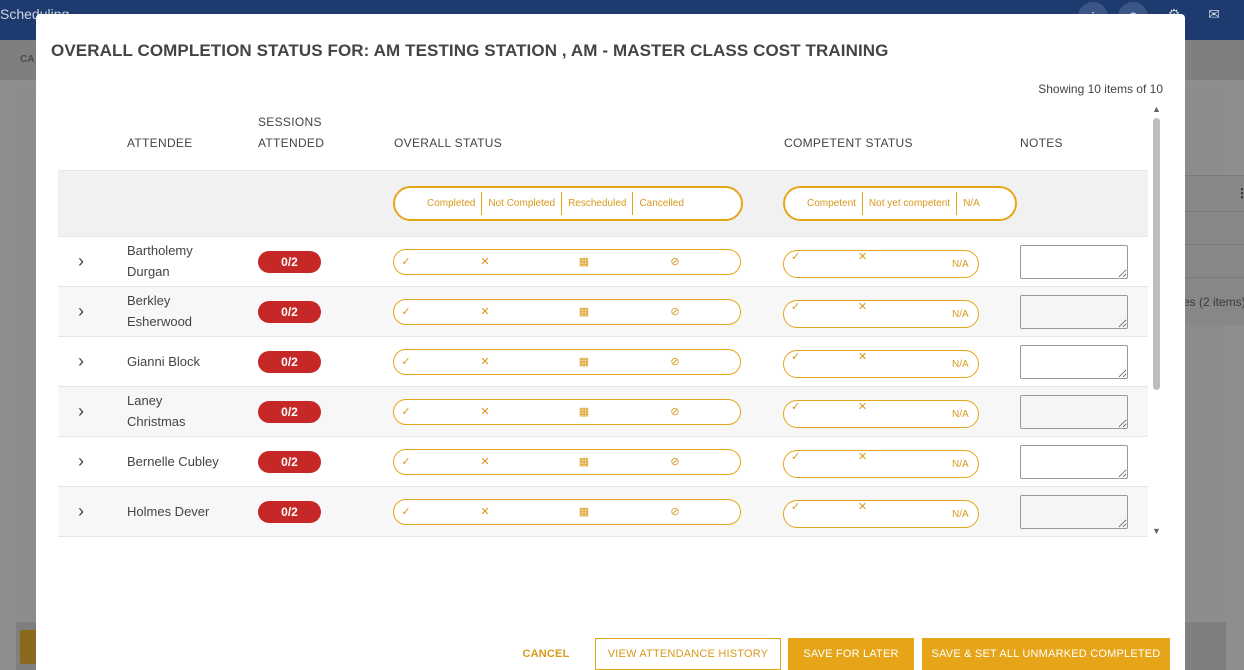 The width and height of the screenshot is (1244, 670). Describe the element at coordinates (1156, 109) in the screenshot. I see `scroll-up-arrow-icon: ▲` at that location.